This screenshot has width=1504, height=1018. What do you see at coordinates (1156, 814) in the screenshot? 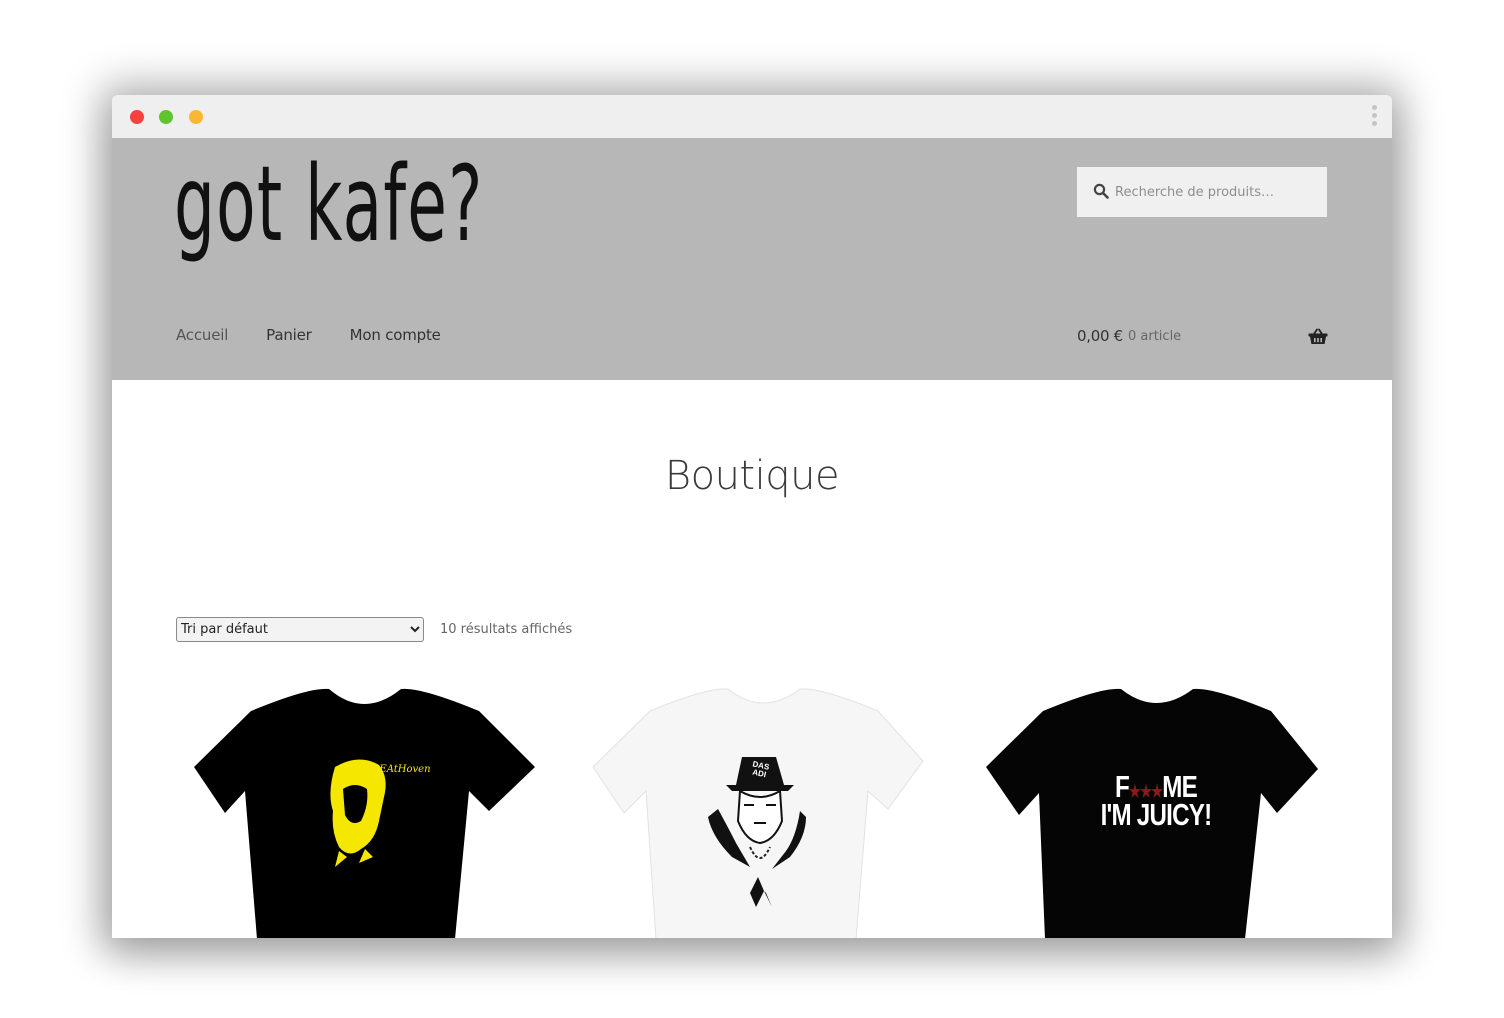
I see `print-text-line2: I'M JUICY!` at bounding box center [1156, 814].